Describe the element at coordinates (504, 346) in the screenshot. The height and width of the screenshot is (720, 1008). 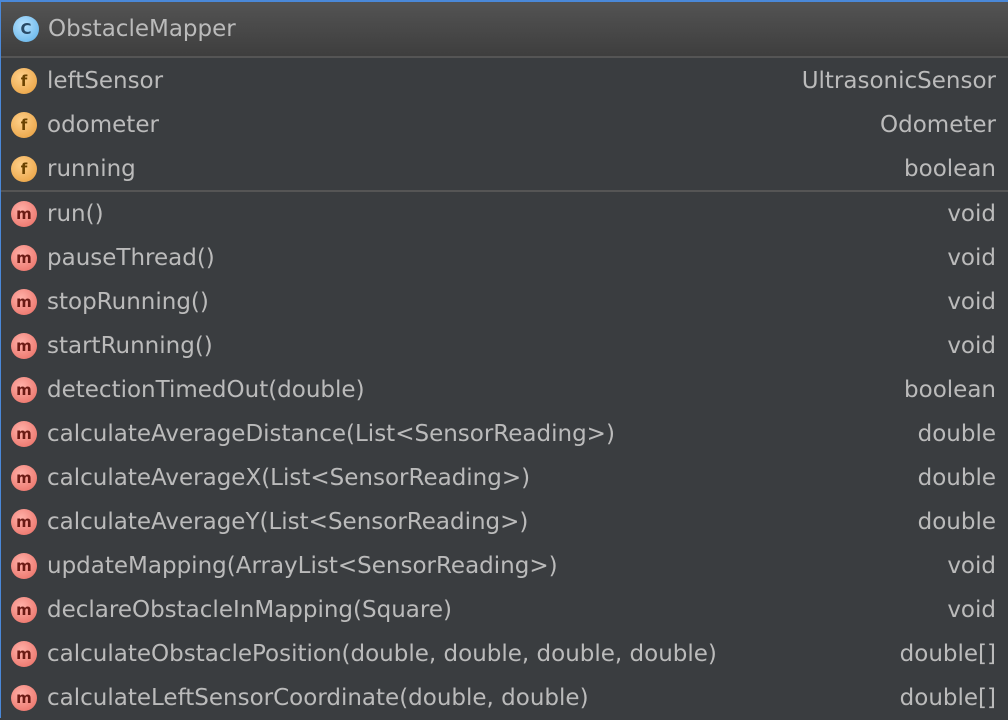
I see `method-row: m startRunning() void` at that location.